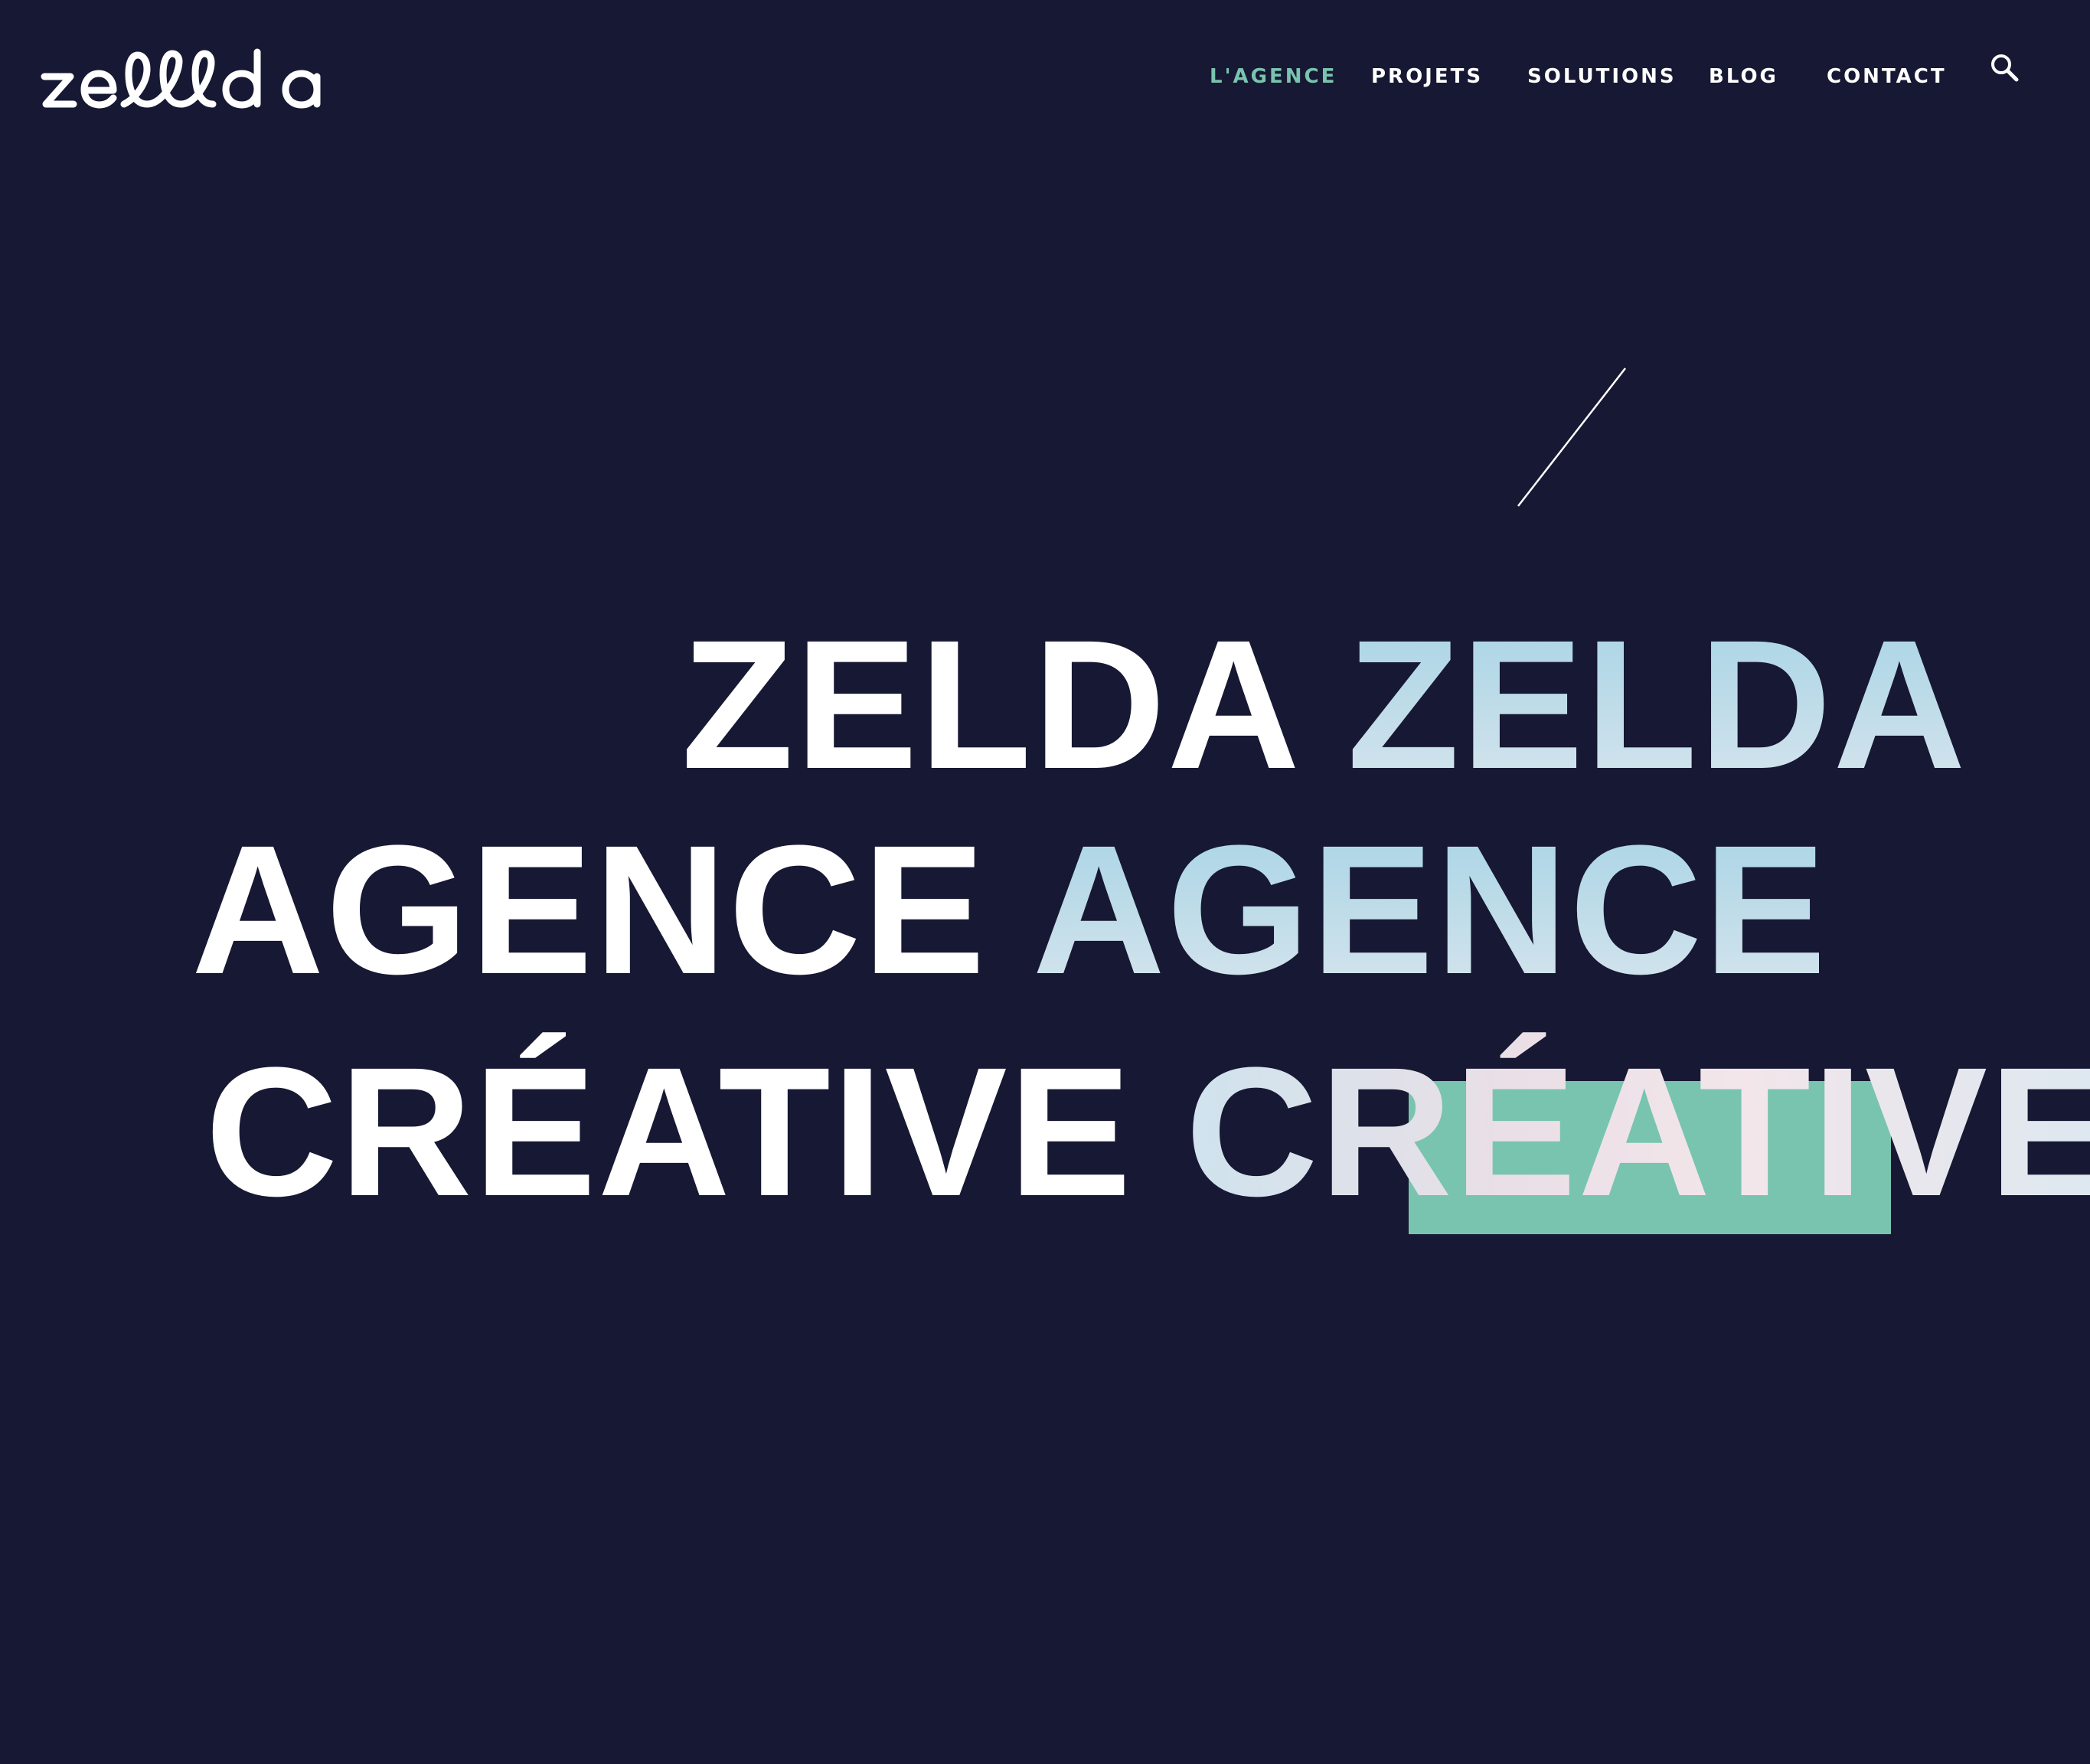  Describe the element at coordinates (988, 704) in the screenshot. I see `hero-word-solid: ZELDA` at that location.